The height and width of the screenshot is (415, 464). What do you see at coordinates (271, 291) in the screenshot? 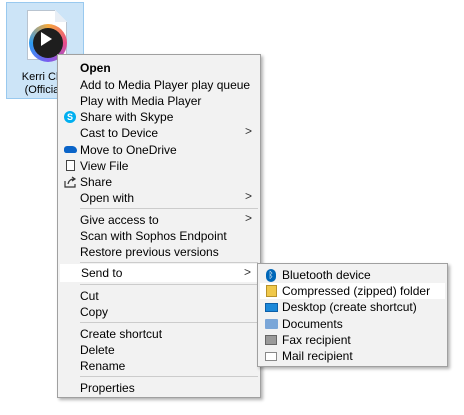
I see `zip-folder-icon` at bounding box center [271, 291].